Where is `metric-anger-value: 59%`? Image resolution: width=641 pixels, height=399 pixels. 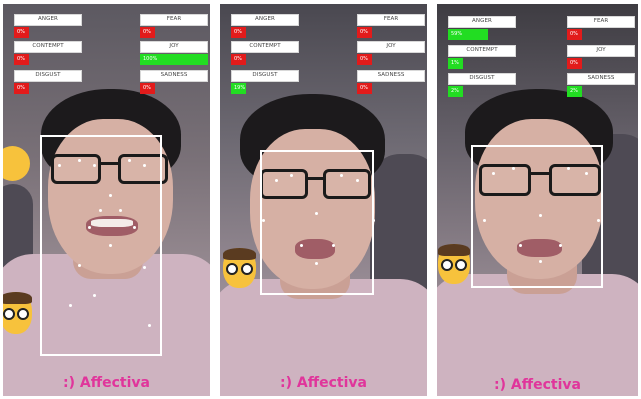 metric-anger-value: 59% is located at coordinates (457, 34).